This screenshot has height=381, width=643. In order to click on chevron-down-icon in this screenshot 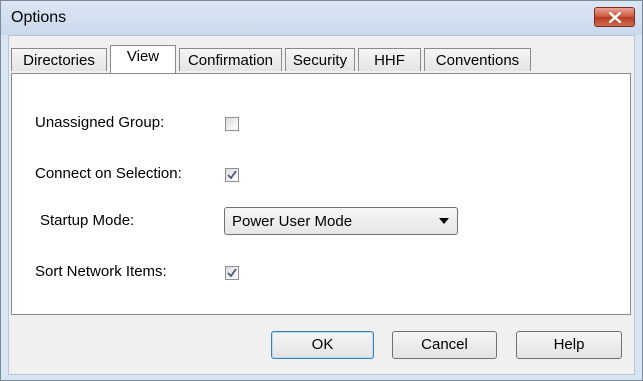, I will do `click(444, 221)`.